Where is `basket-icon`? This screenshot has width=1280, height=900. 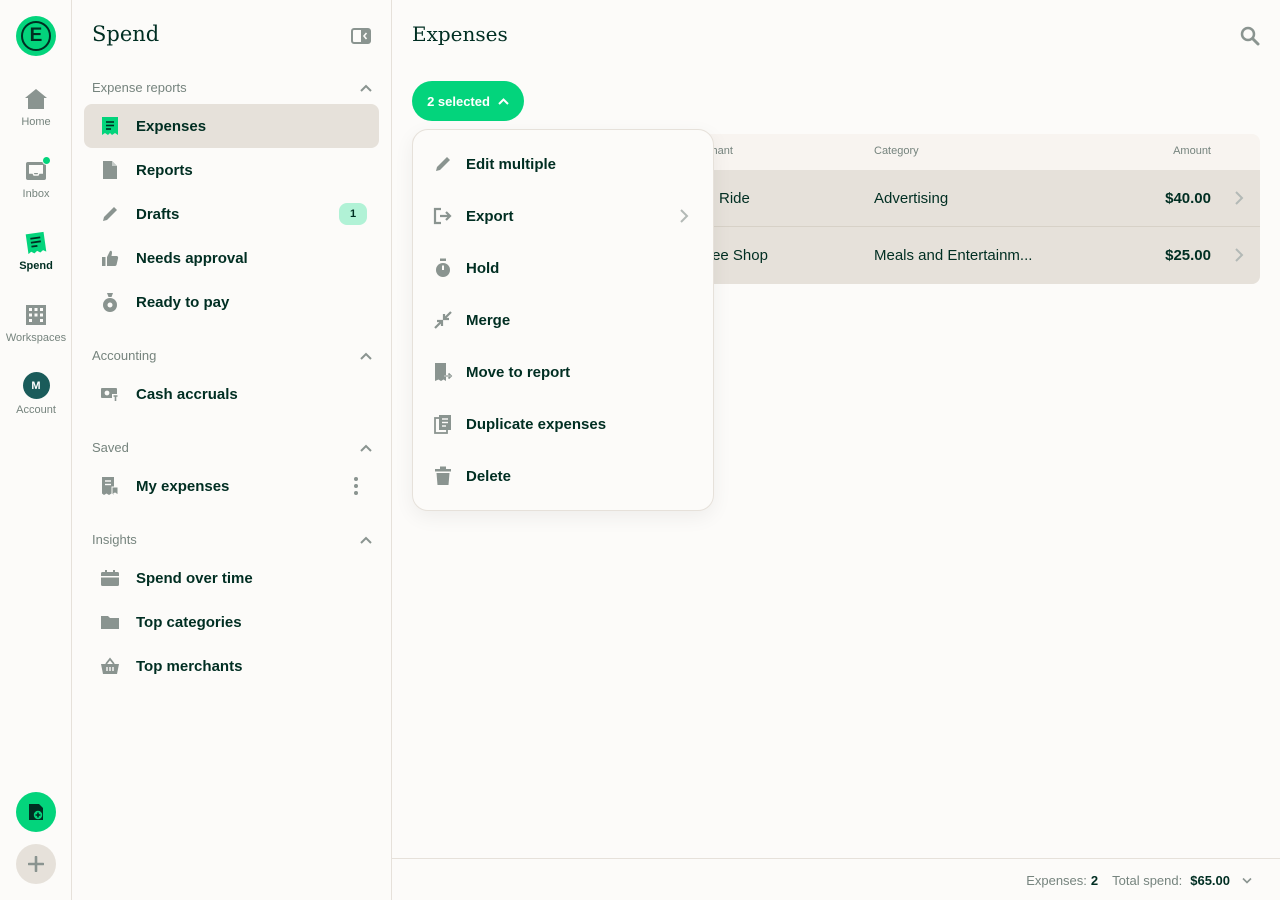 basket-icon is located at coordinates (110, 666).